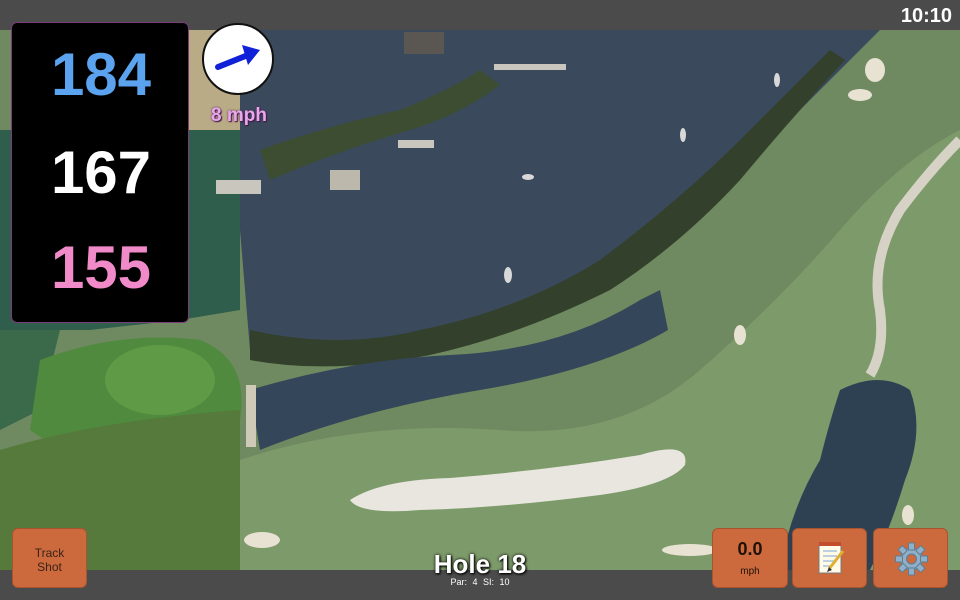 The image size is (960, 600). What do you see at coordinates (750, 549) in the screenshot?
I see `speed-value: 0.0` at bounding box center [750, 549].